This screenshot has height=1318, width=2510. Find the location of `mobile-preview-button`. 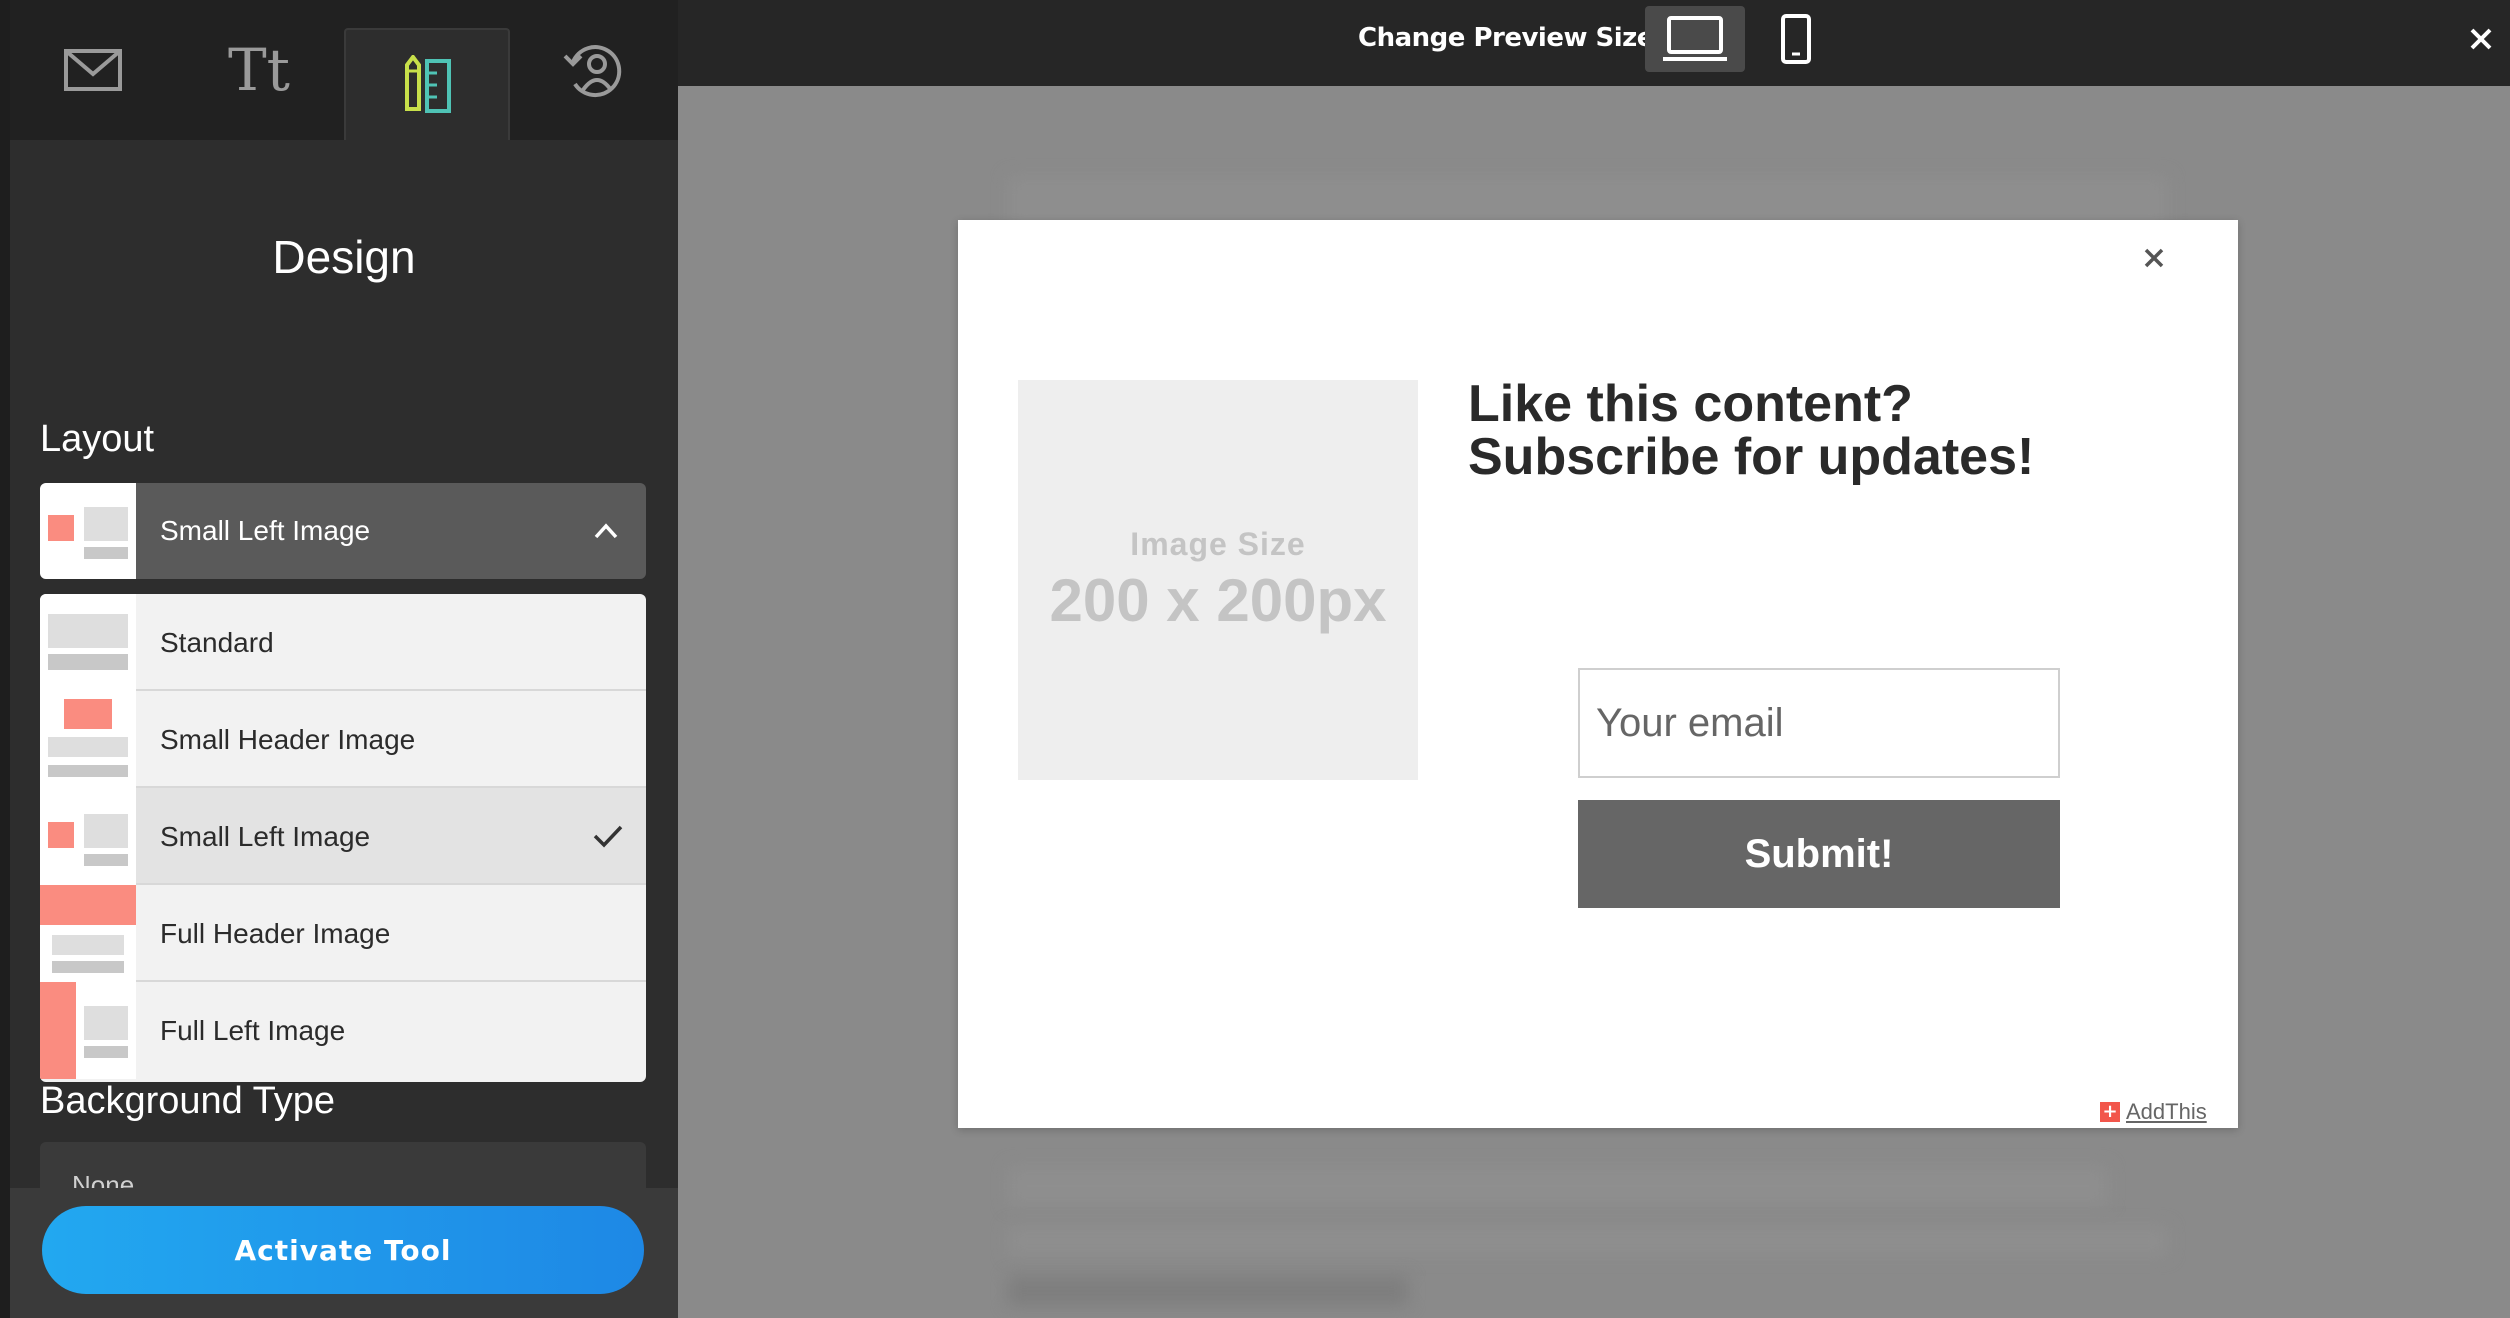

mobile-preview-button is located at coordinates (1796, 39).